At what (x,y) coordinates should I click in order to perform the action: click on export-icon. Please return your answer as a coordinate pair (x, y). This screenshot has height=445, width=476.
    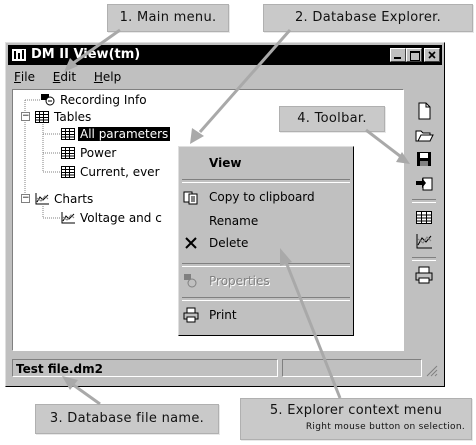
    Looking at the image, I should click on (424, 183).